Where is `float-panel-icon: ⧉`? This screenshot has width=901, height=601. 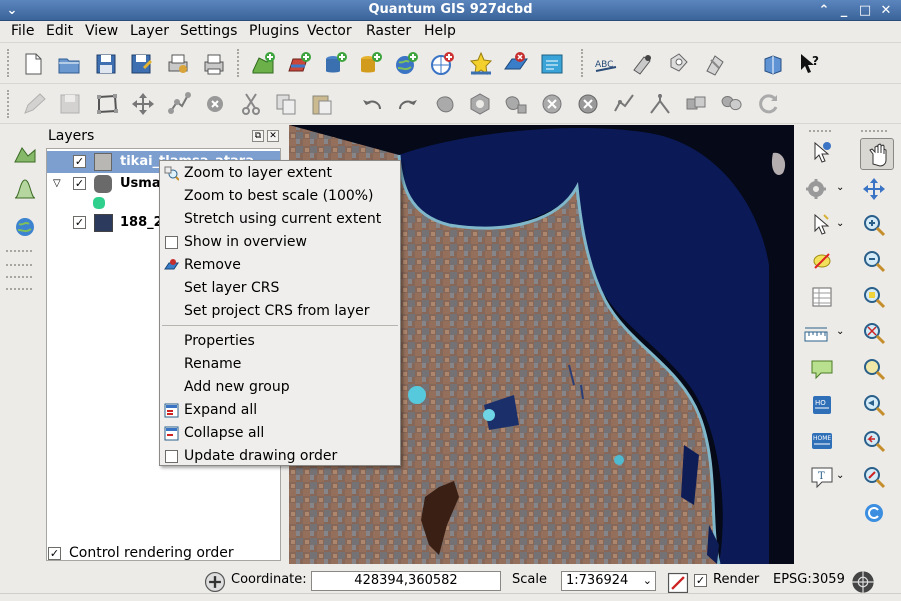 float-panel-icon: ⧉ is located at coordinates (258, 136).